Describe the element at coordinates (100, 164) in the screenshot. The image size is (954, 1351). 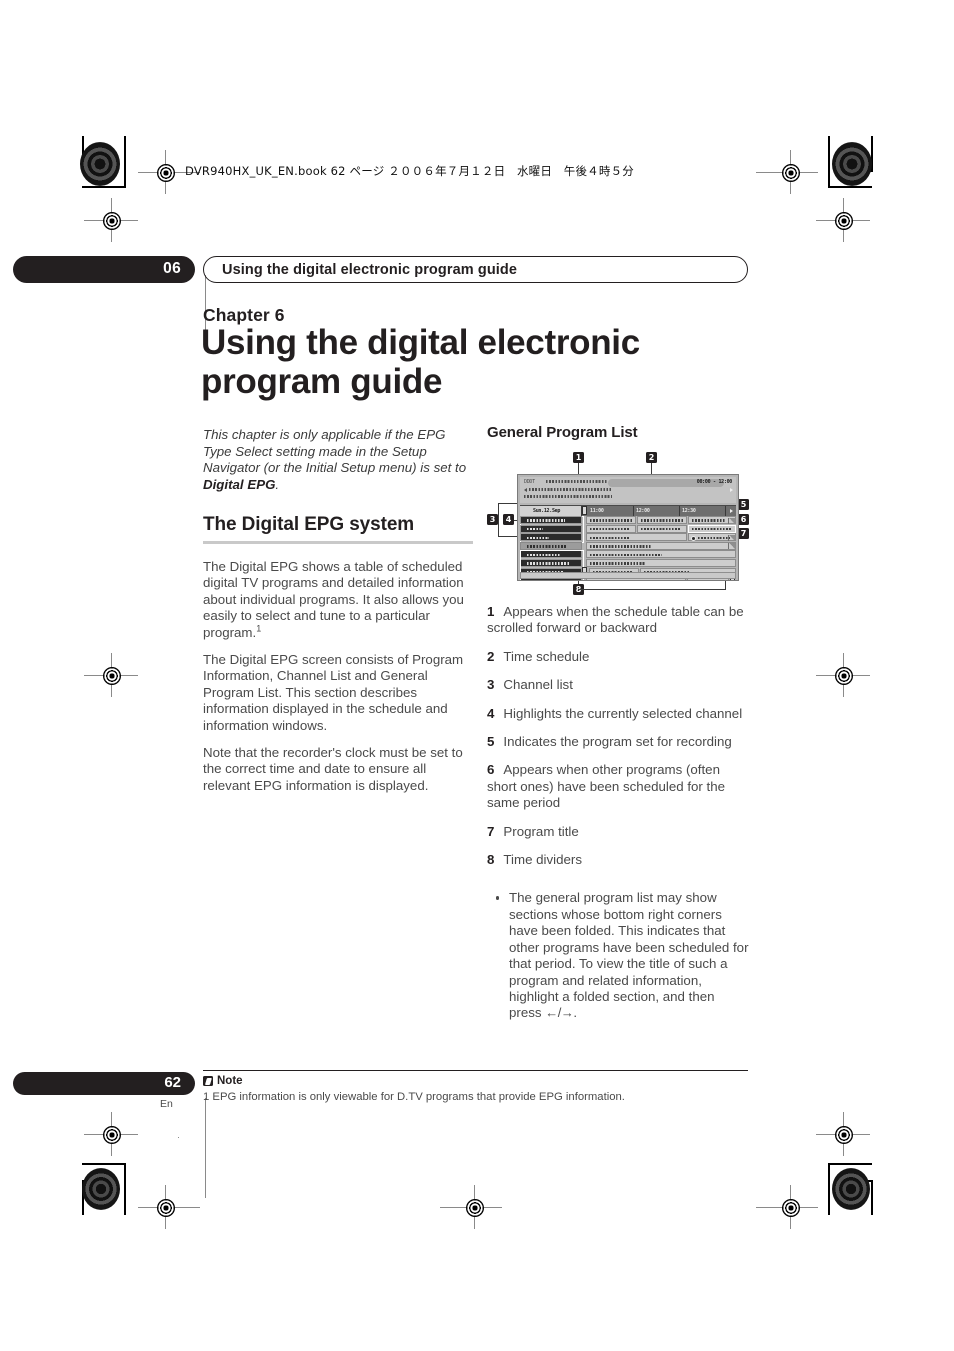
I see `density-patch-top-left` at that location.